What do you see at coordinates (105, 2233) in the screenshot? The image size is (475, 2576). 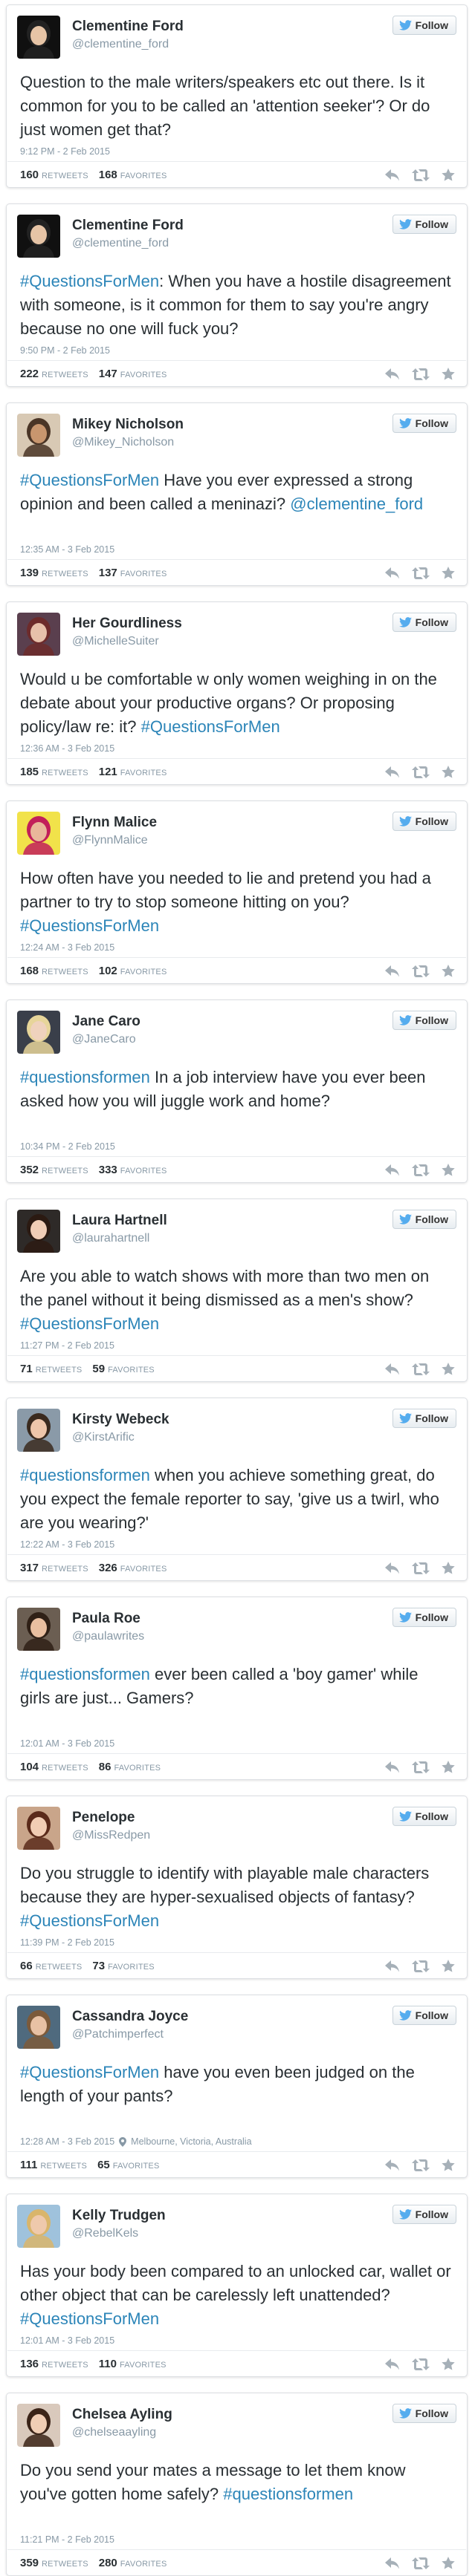 I see `author-handle: @RebelKels` at bounding box center [105, 2233].